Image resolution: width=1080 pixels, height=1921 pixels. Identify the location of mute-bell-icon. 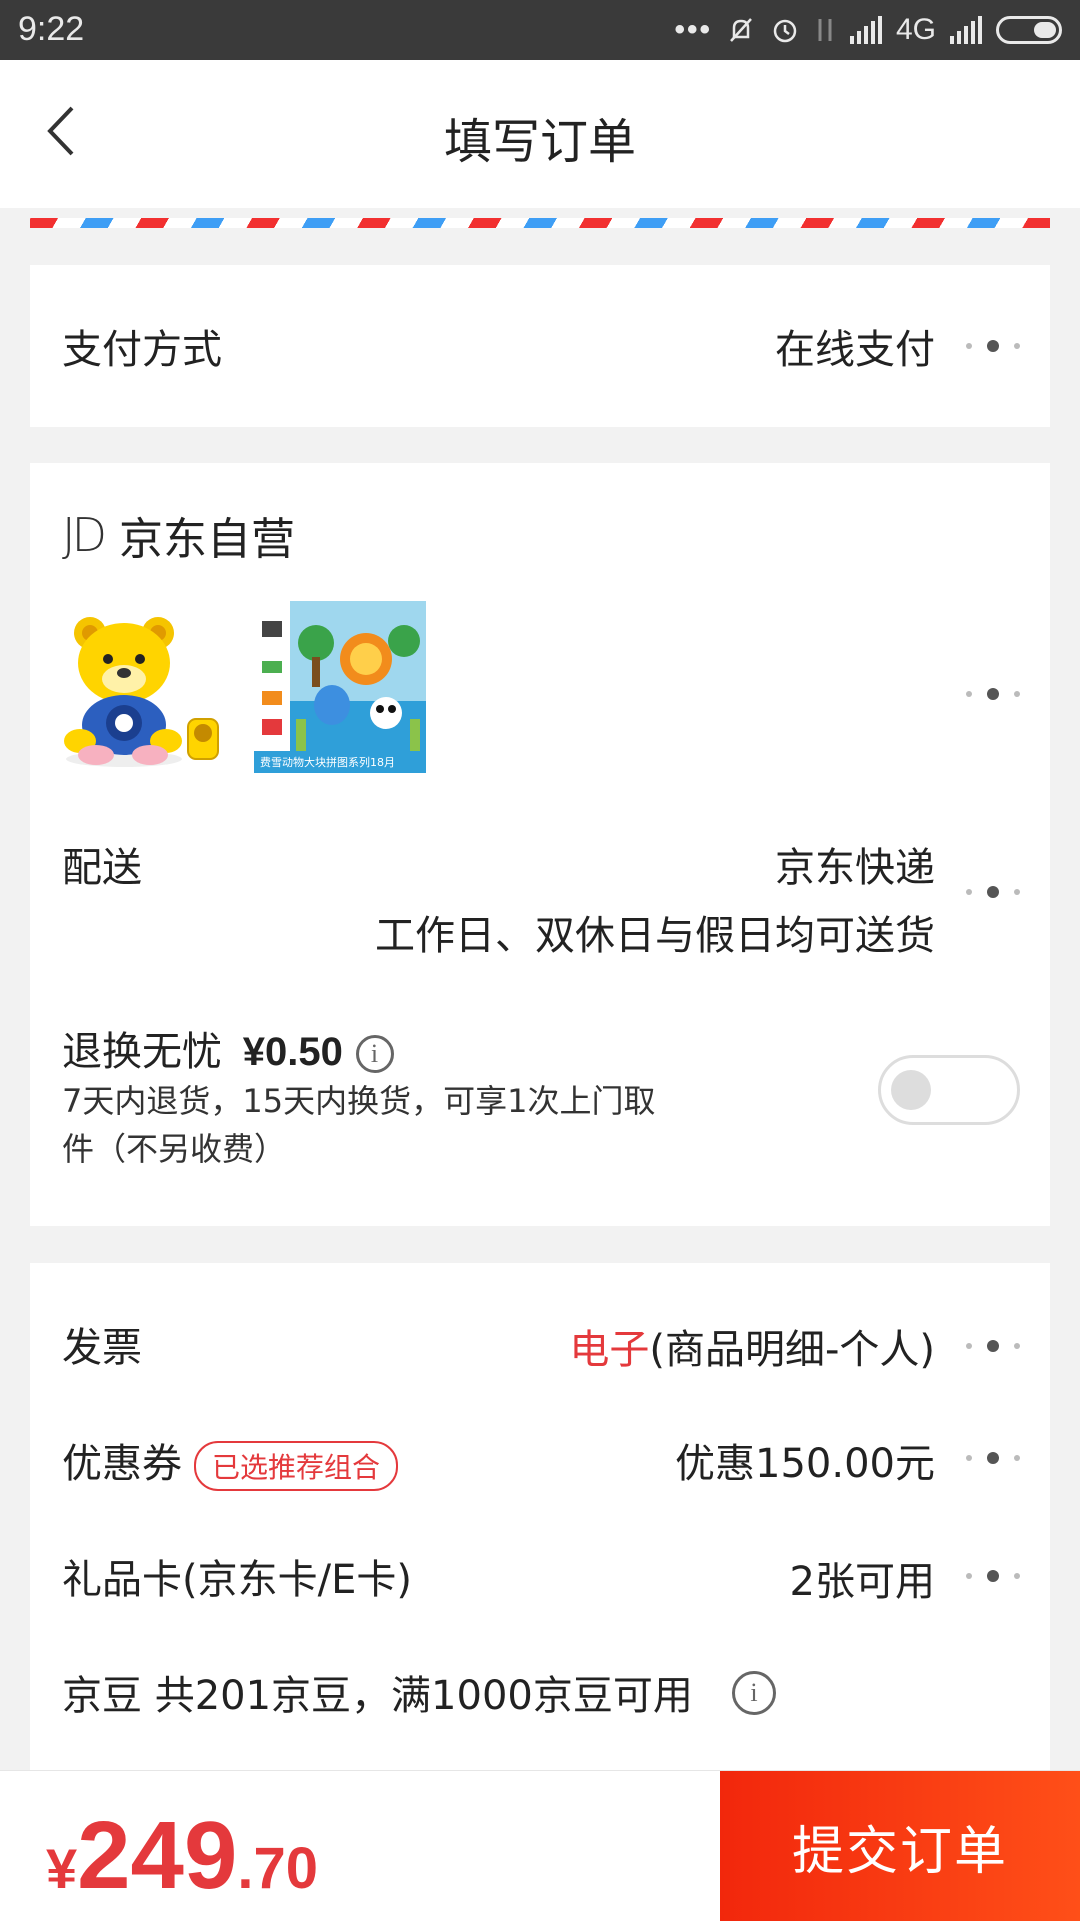
(741, 30).